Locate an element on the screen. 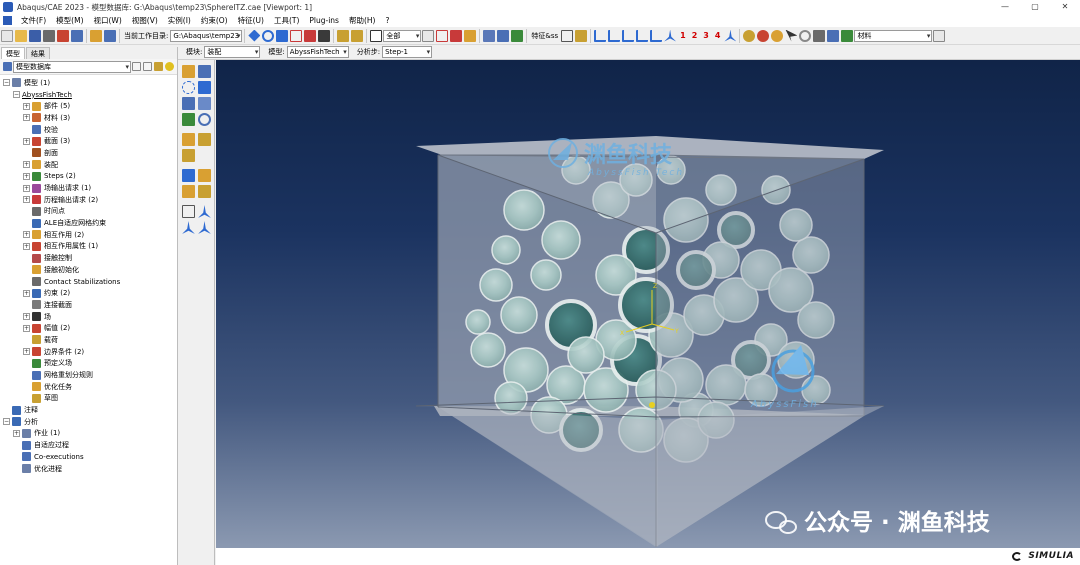  tree-node: 草图 is located at coordinates (88, 399).